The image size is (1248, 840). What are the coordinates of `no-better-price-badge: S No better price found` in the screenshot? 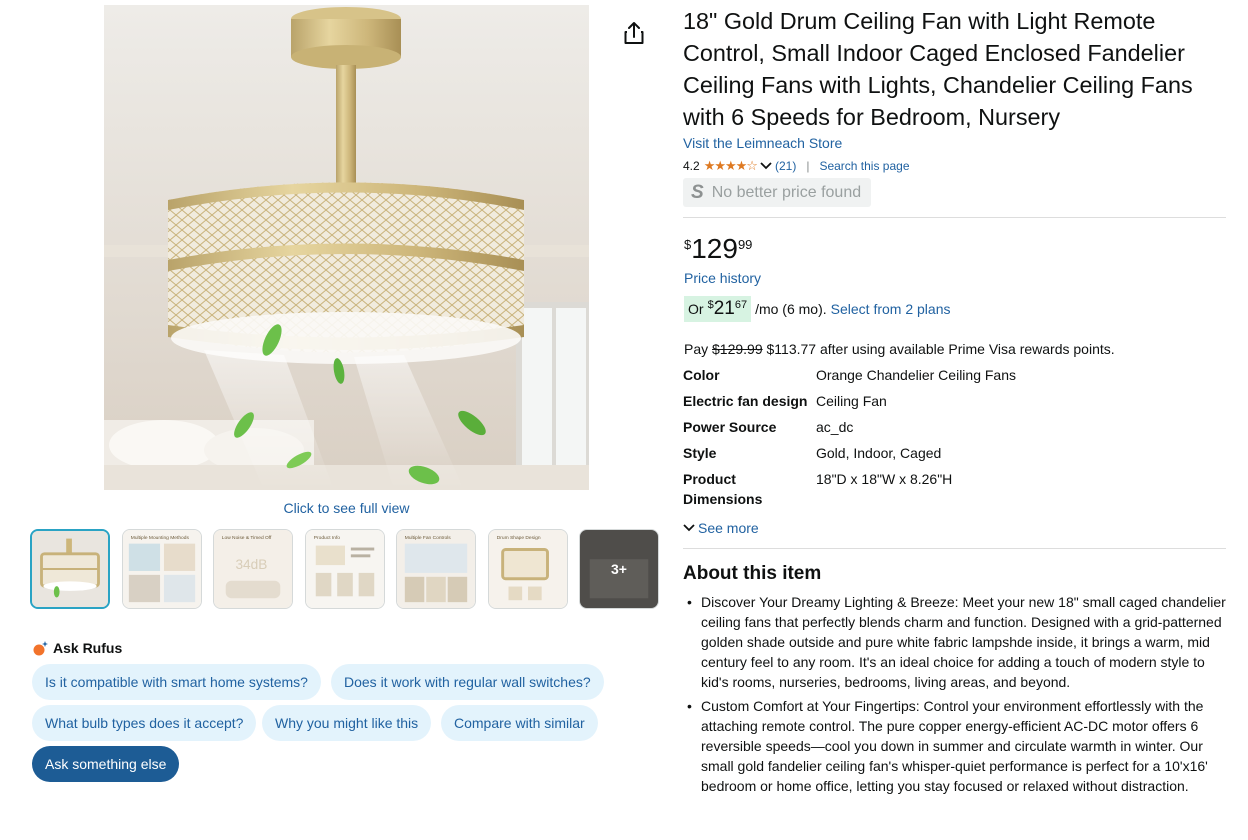 It's located at (777, 192).